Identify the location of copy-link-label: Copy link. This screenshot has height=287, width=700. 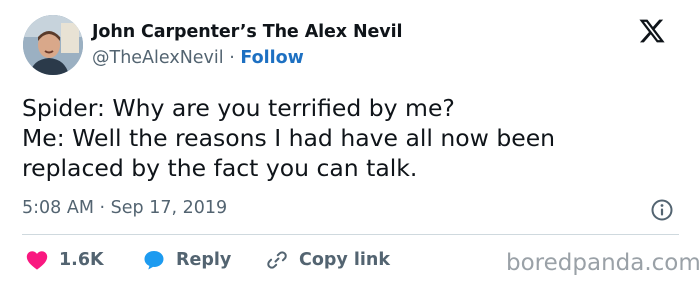
(344, 260).